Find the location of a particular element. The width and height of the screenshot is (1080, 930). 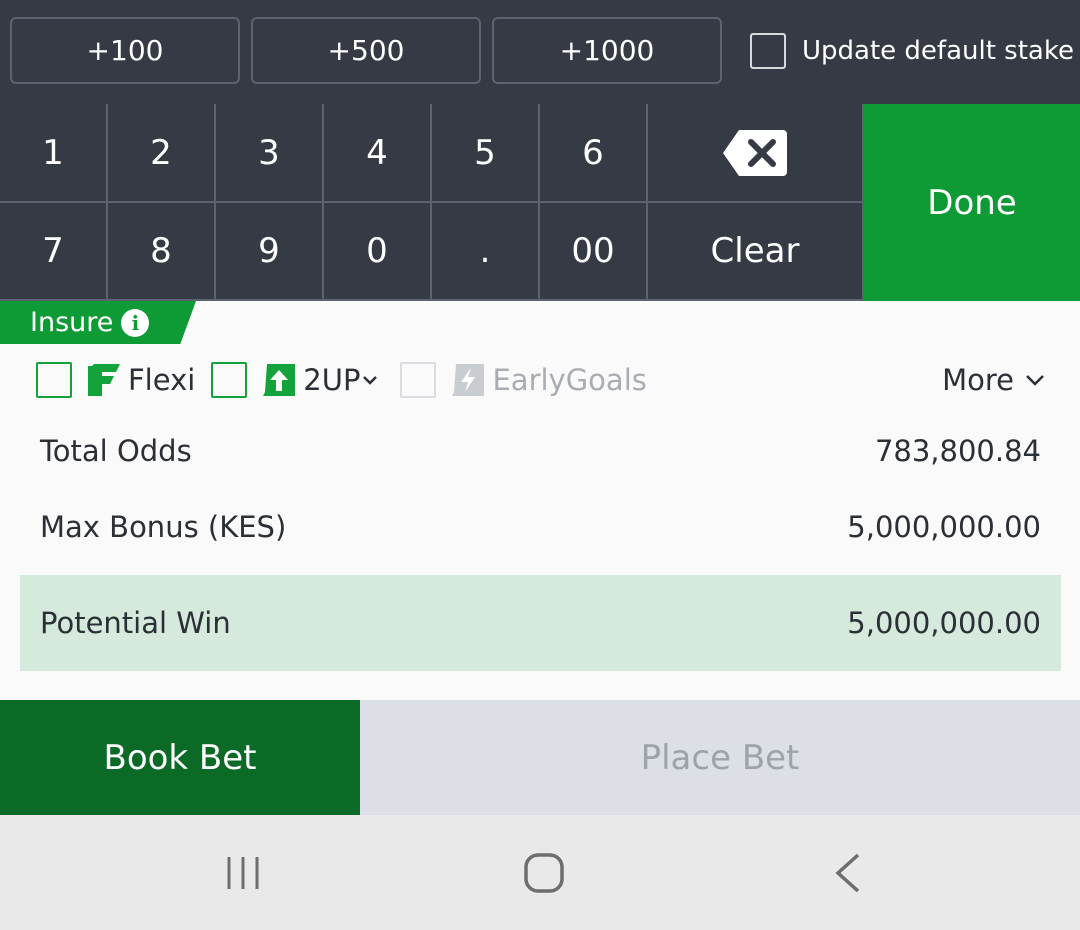

key-0: 0 is located at coordinates (378, 252).